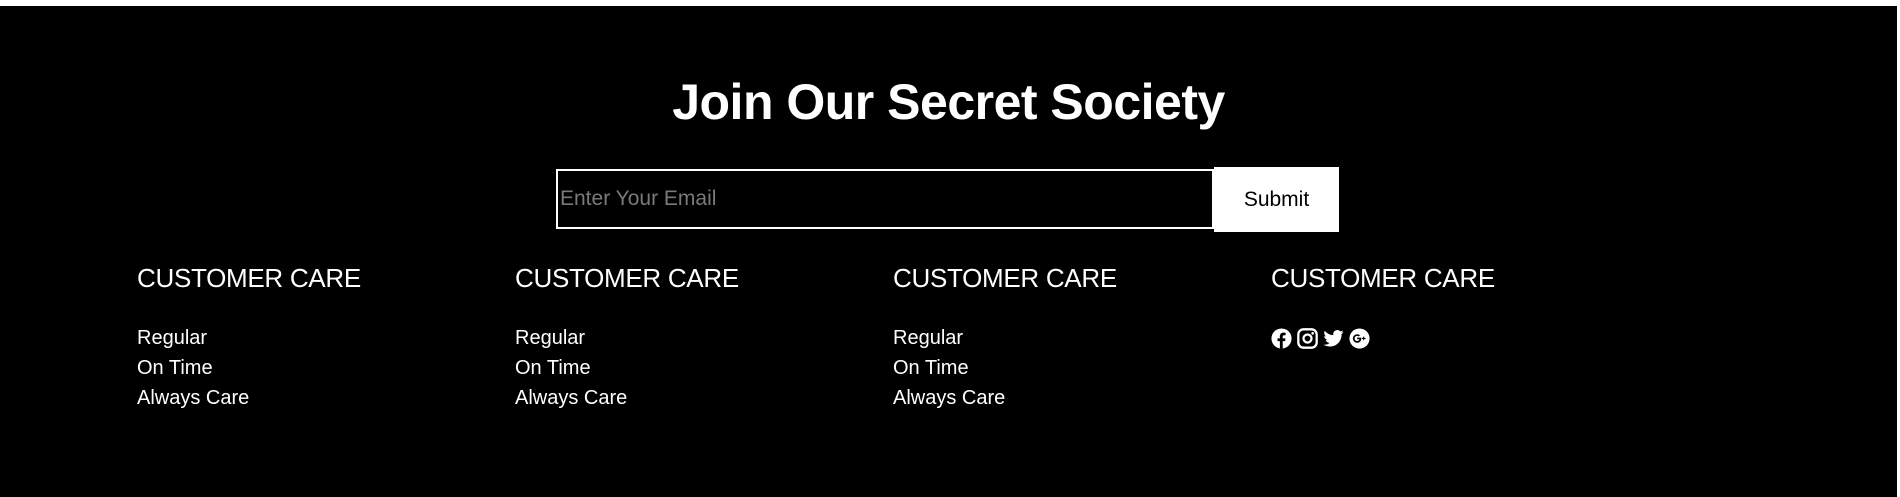 The height and width of the screenshot is (497, 1900). What do you see at coordinates (948, 102) in the screenshot?
I see `newsletter-heading: Join Our Secret Society` at bounding box center [948, 102].